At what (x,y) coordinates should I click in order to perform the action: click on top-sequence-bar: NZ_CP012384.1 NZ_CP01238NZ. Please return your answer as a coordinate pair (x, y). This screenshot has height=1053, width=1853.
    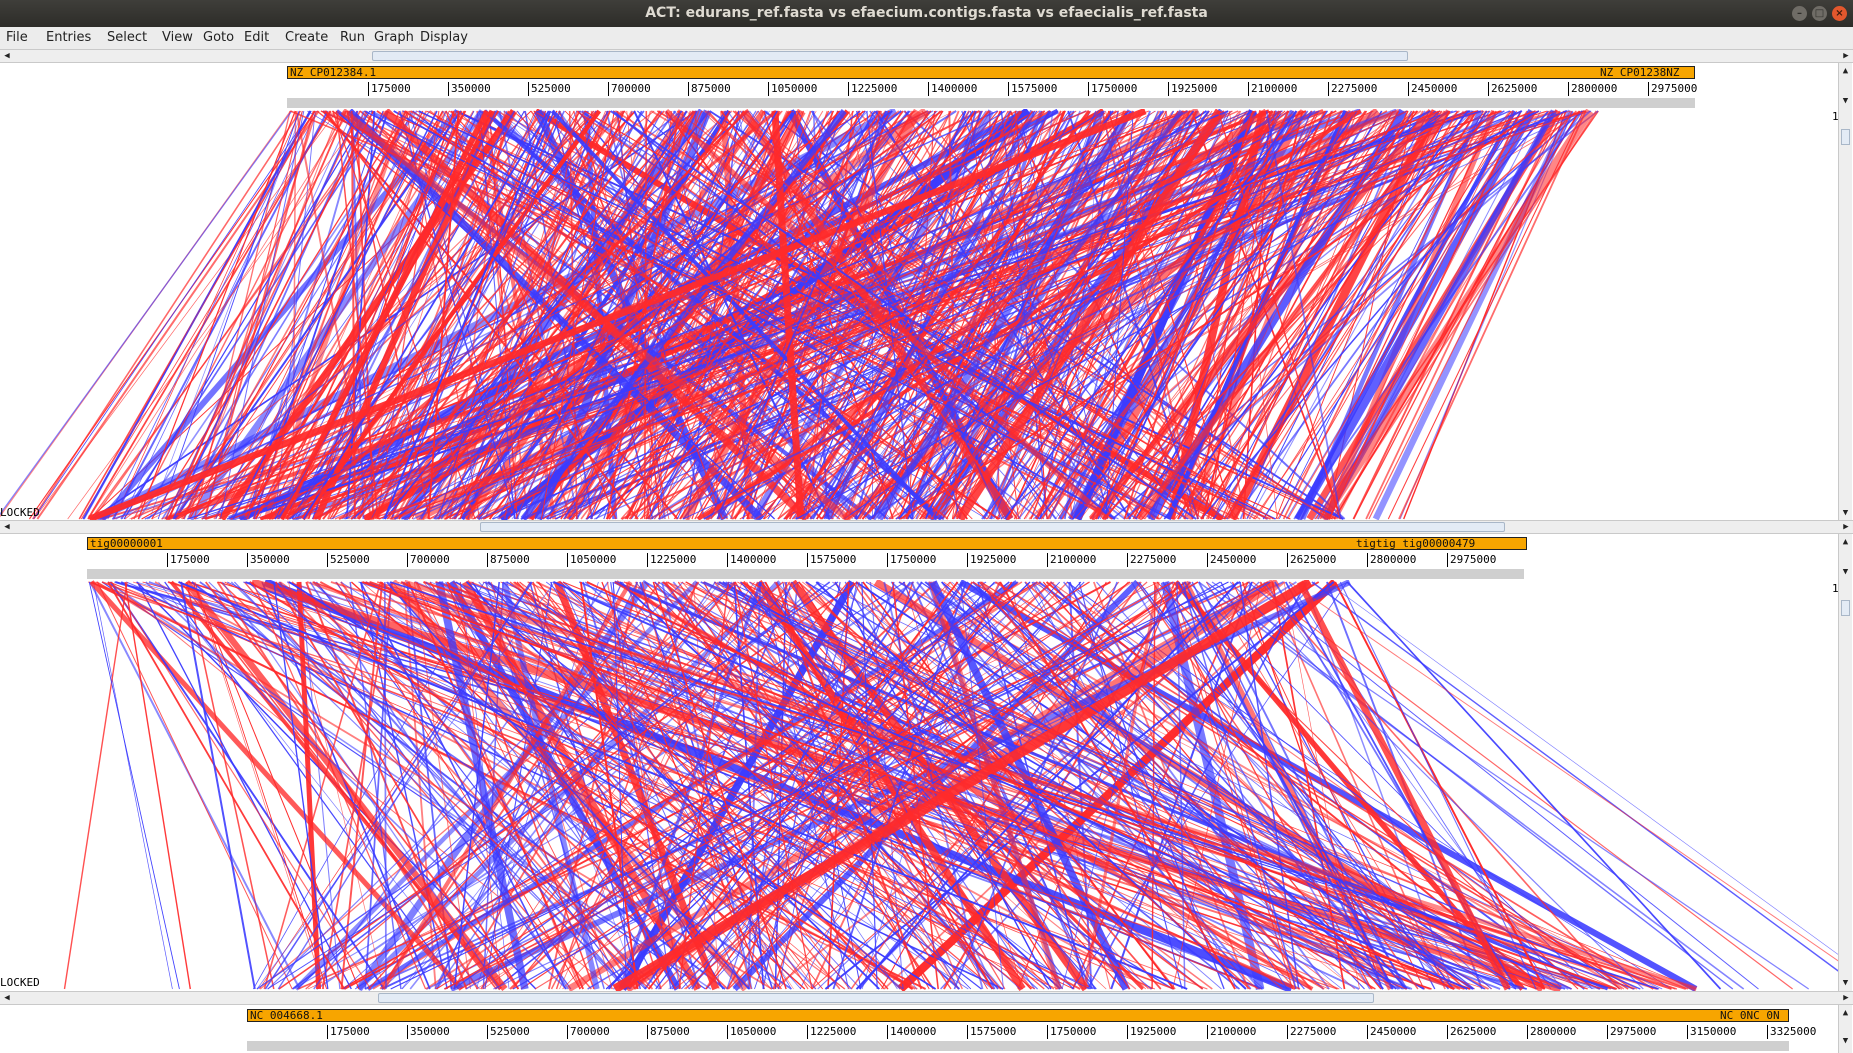
    Looking at the image, I should click on (991, 72).